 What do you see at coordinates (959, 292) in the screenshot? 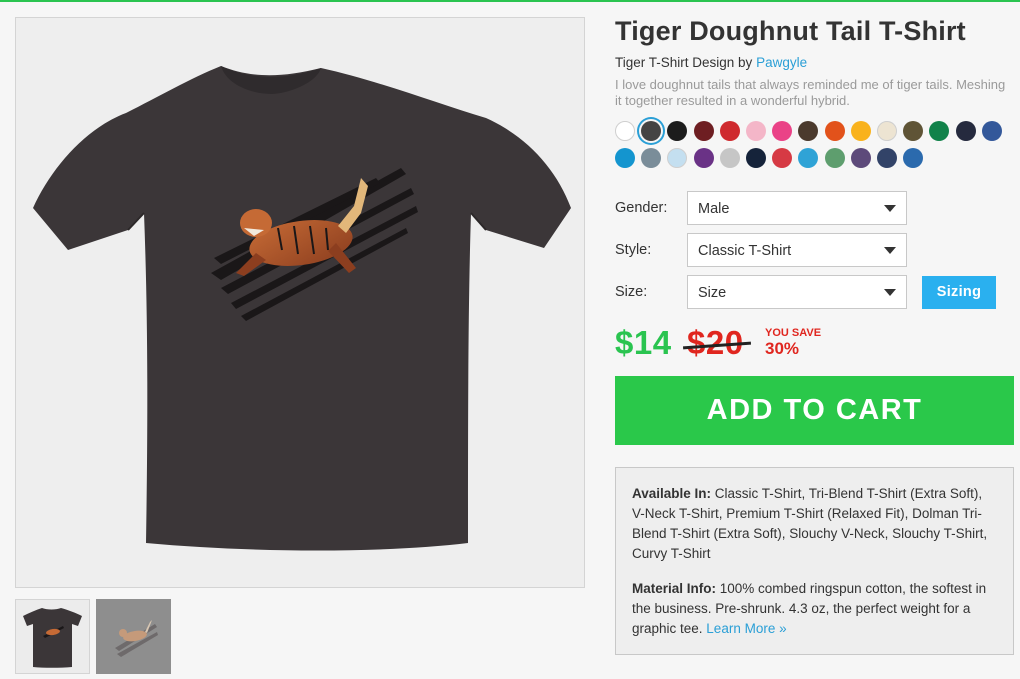
I see `sizing-button: Sizing` at bounding box center [959, 292].